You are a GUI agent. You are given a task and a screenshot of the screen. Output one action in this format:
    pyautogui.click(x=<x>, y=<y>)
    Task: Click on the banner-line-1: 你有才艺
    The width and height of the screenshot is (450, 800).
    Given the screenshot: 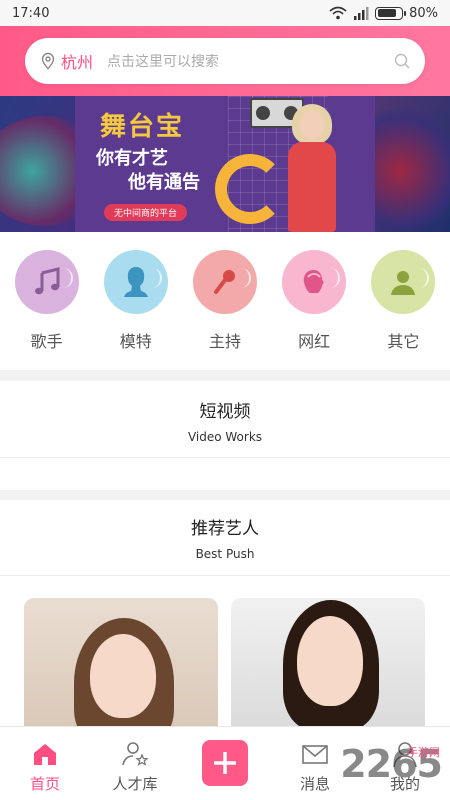 What is the action you would take?
    pyautogui.click(x=132, y=158)
    